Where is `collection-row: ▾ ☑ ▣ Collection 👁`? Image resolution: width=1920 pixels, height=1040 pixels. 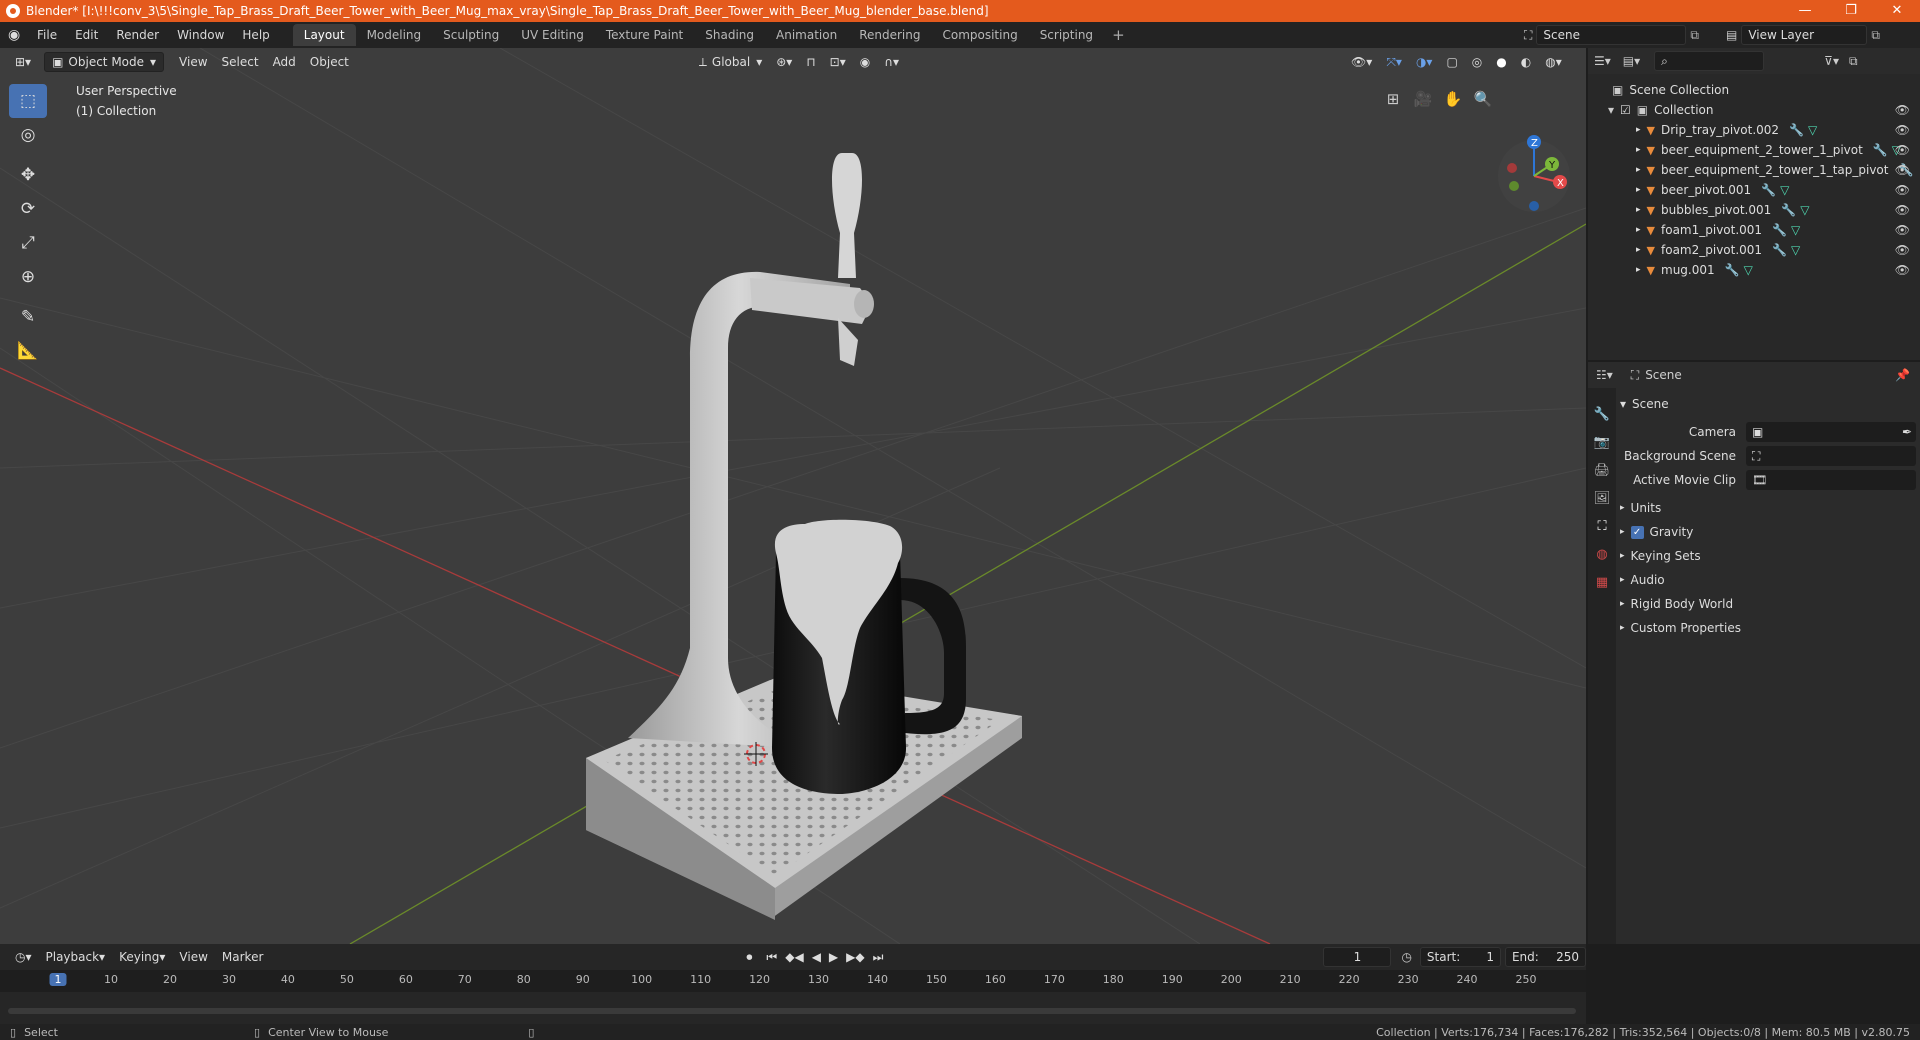
collection-row: ▾ ☑ ▣ Collection 👁 is located at coordinates (1754, 110).